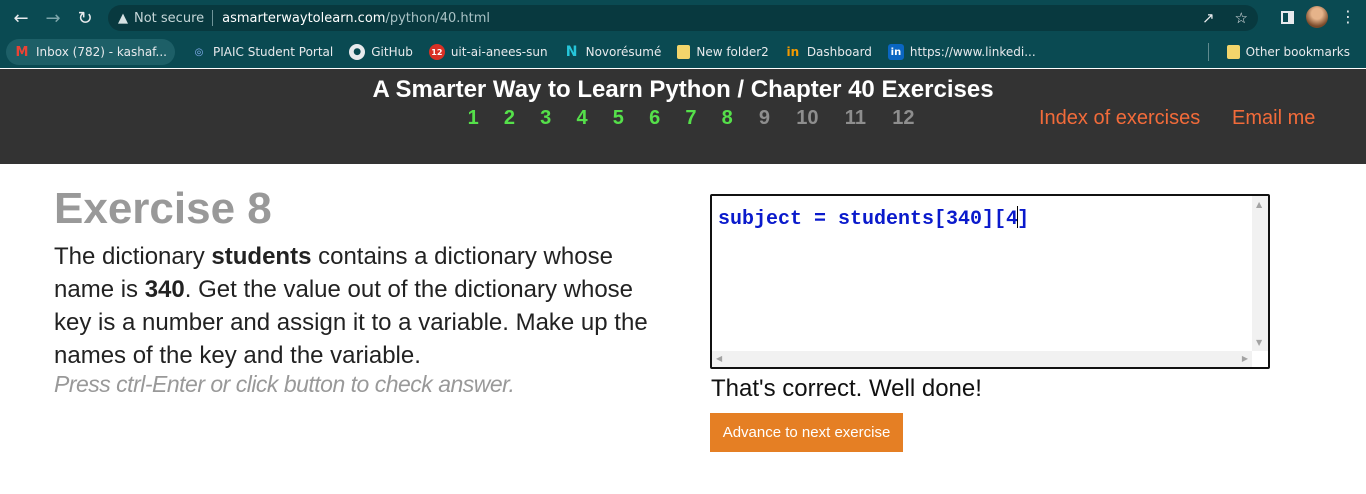  What do you see at coordinates (1297, 52) in the screenshot?
I see `other-bookmarks-label: Other bookmarks` at bounding box center [1297, 52].